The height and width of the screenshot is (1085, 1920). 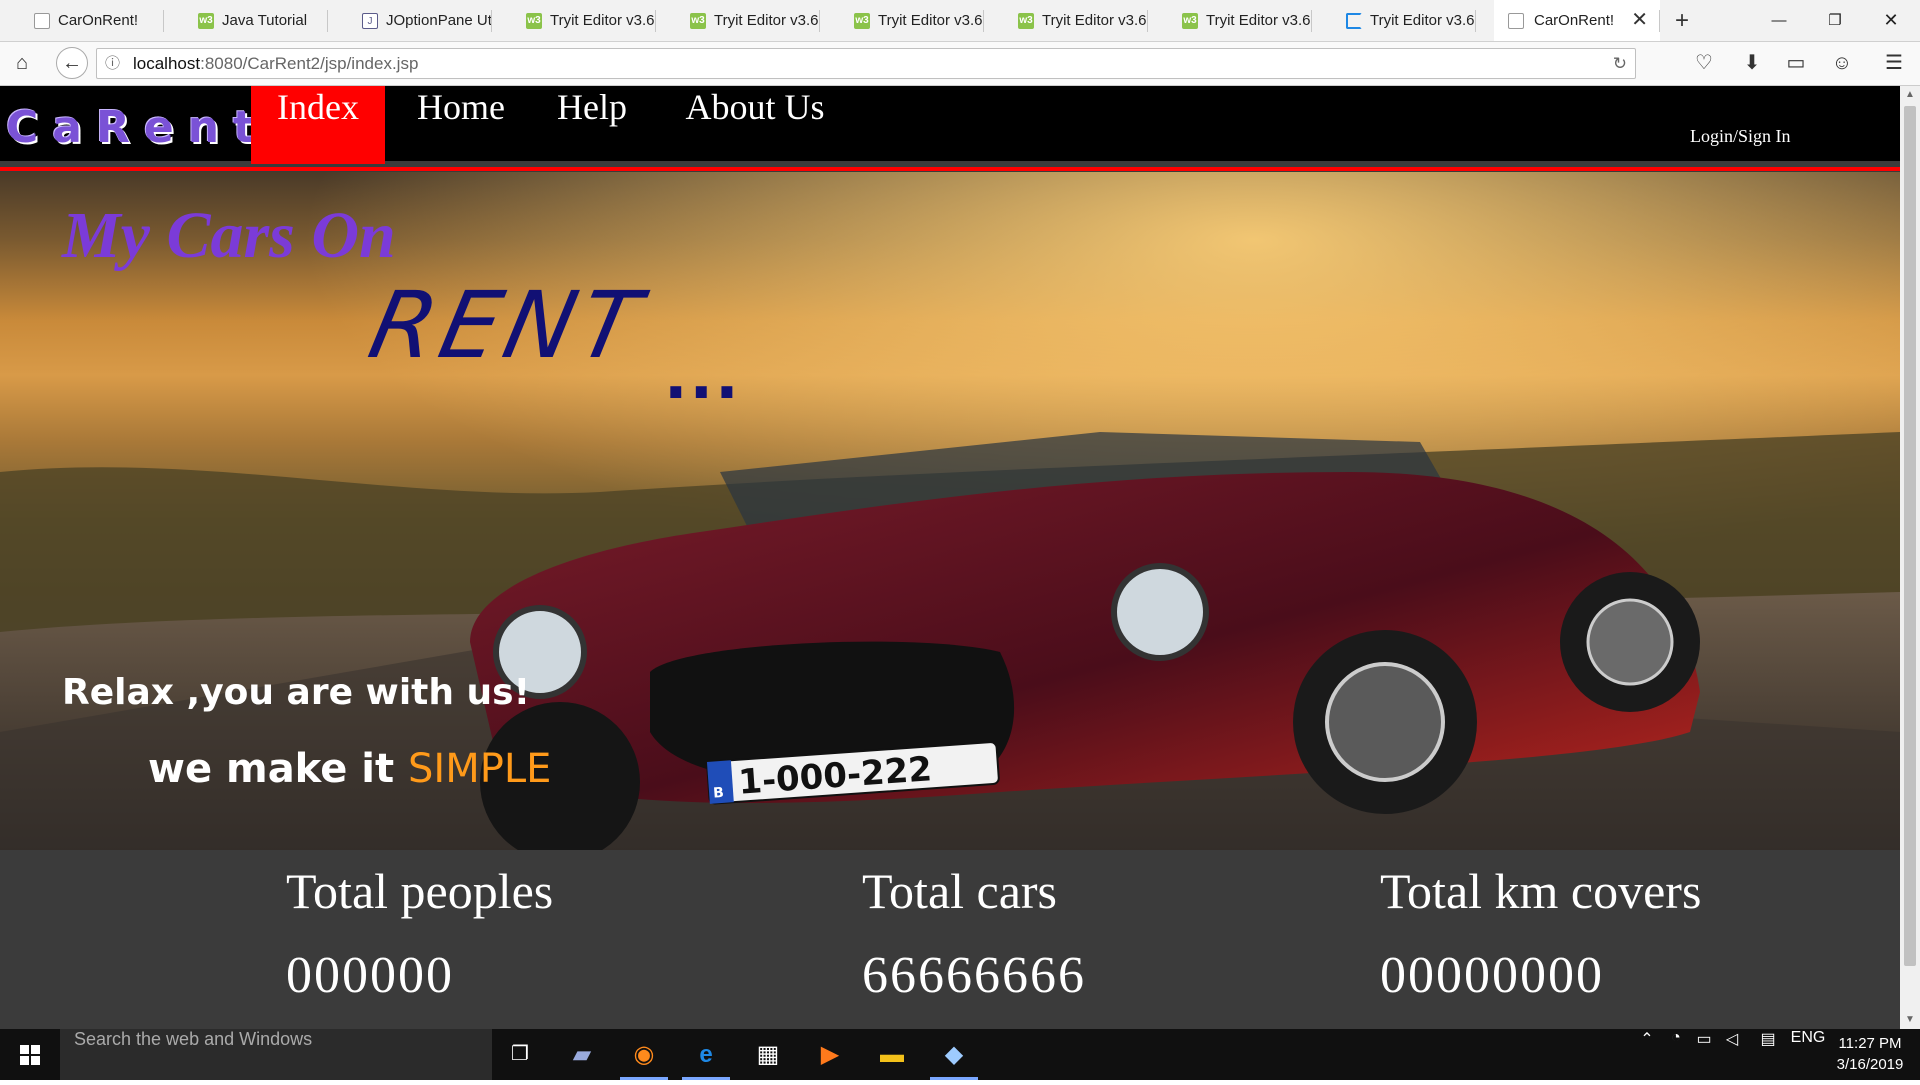 What do you see at coordinates (830, 1054) in the screenshot?
I see `media-player-icon: ▶` at bounding box center [830, 1054].